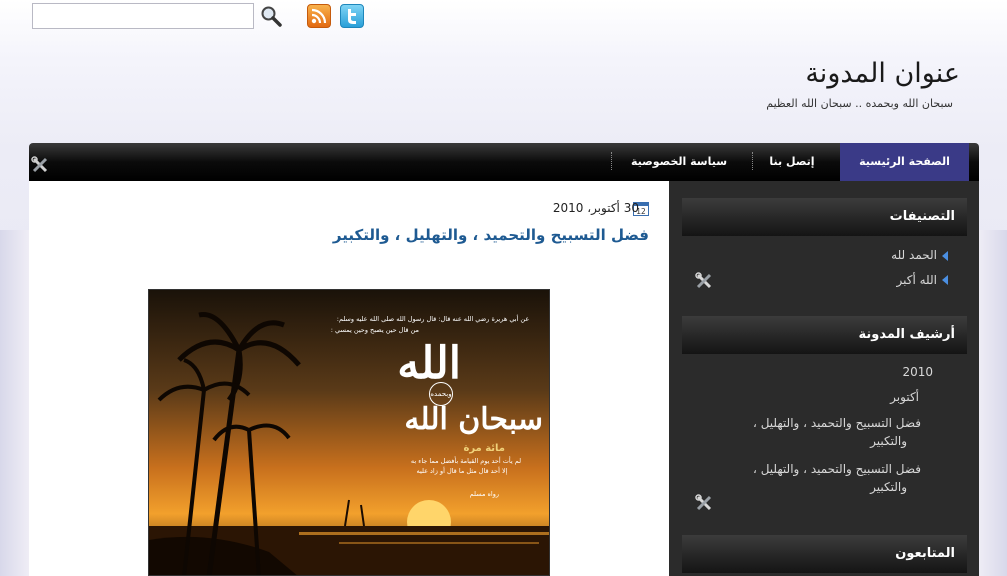  I want to click on poster-source: رواه مسلم, so click(484, 494).